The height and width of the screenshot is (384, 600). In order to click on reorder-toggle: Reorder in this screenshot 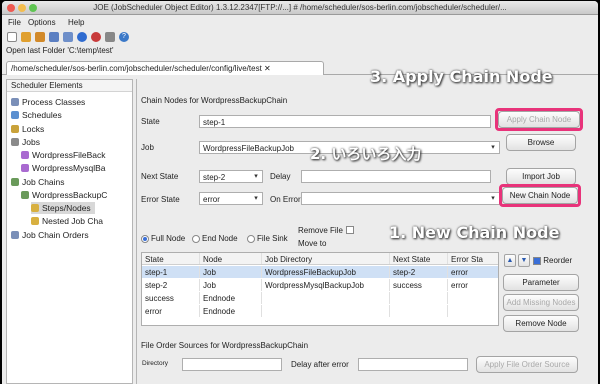, I will do `click(552, 260)`.